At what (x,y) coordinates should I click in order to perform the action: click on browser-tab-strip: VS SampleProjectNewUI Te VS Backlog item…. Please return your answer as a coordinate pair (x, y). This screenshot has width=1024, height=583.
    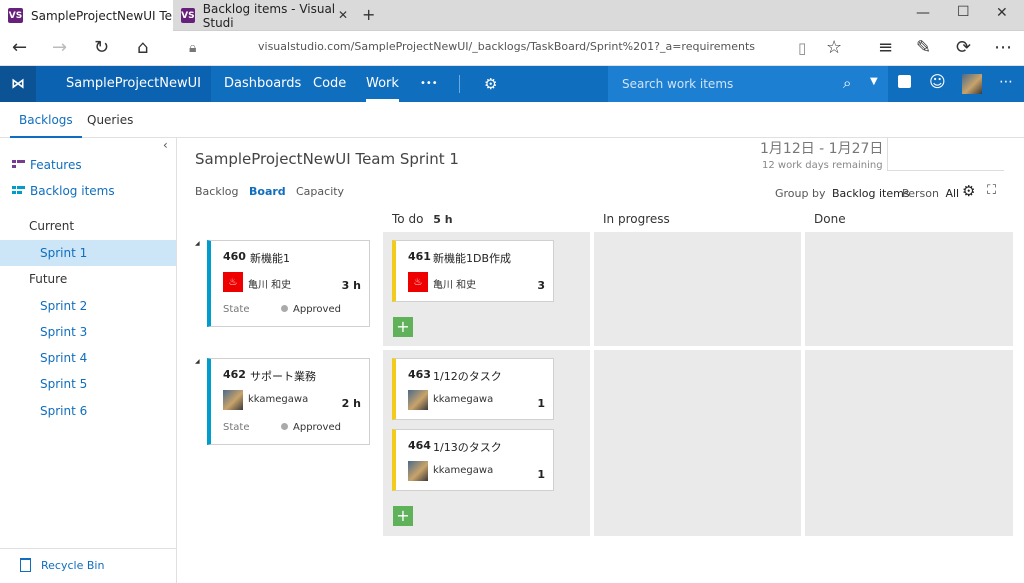
    Looking at the image, I should click on (512, 15).